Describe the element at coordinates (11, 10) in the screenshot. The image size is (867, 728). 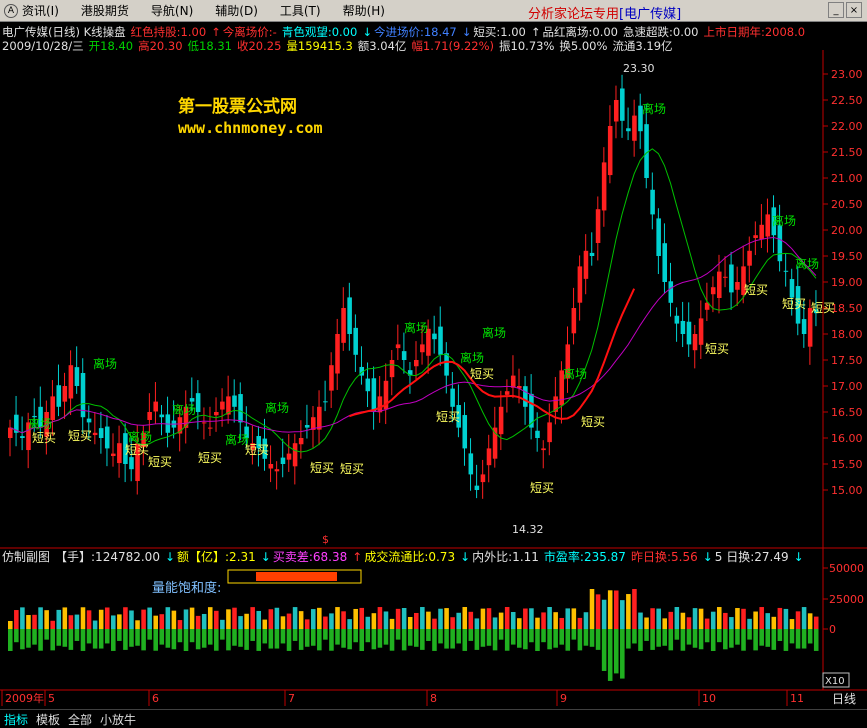
I see `system-menu-icon: A` at that location.